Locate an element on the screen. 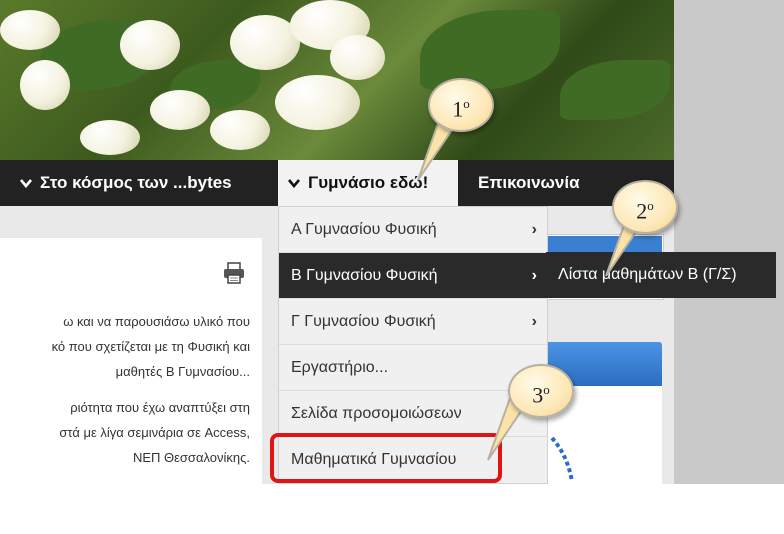 This screenshot has width=784, height=534. nav-item-label: Στο κόσμος των ...bytes is located at coordinates (136, 182).